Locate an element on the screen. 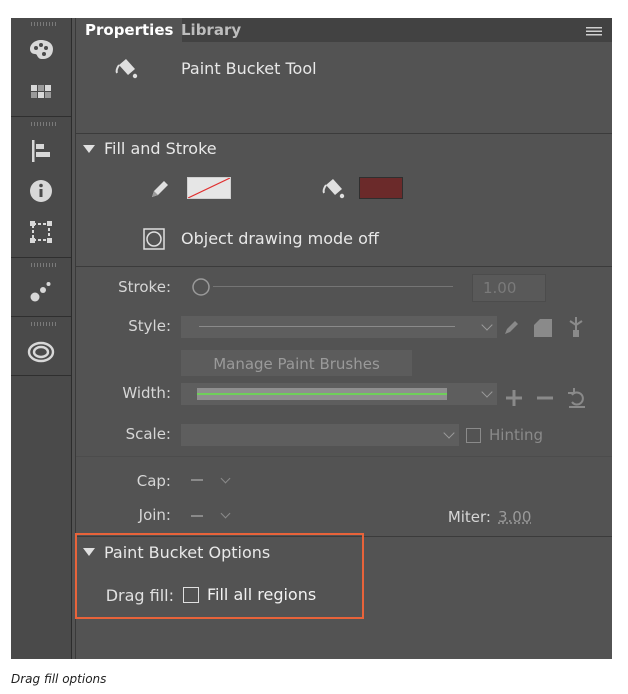 The image size is (628, 694). add-width-icon is located at coordinates (514, 398).